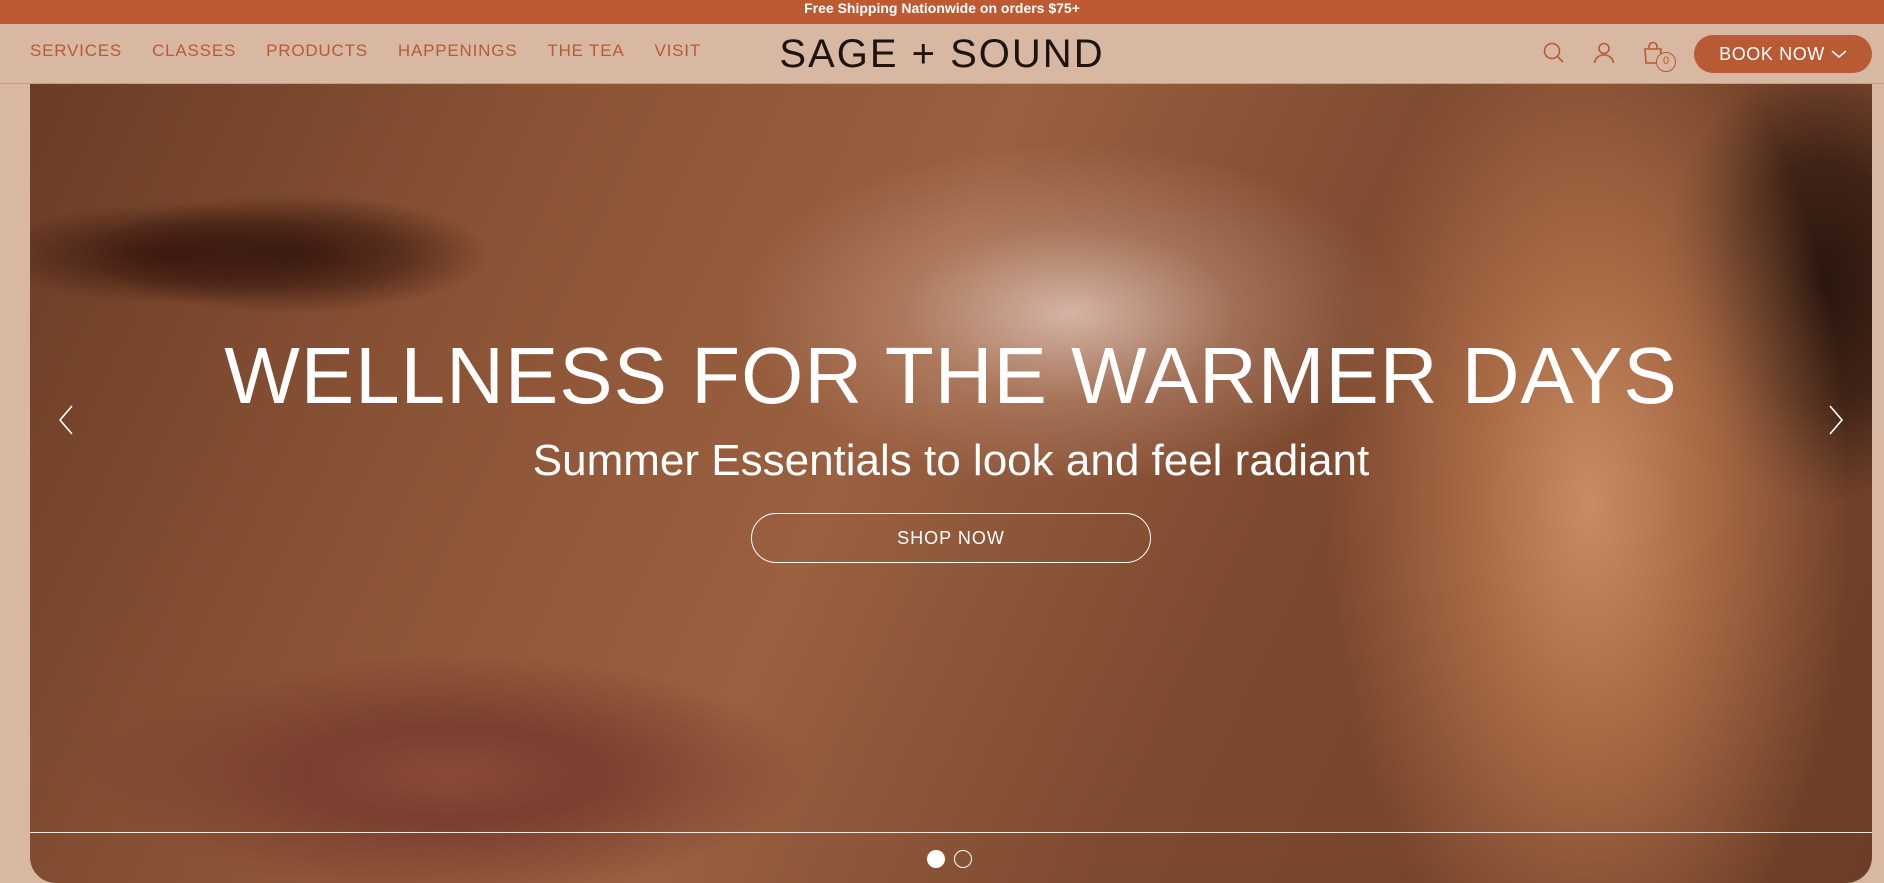 Image resolution: width=1884 pixels, height=883 pixels. I want to click on site-logo: SAGE + SOUND, so click(941, 54).